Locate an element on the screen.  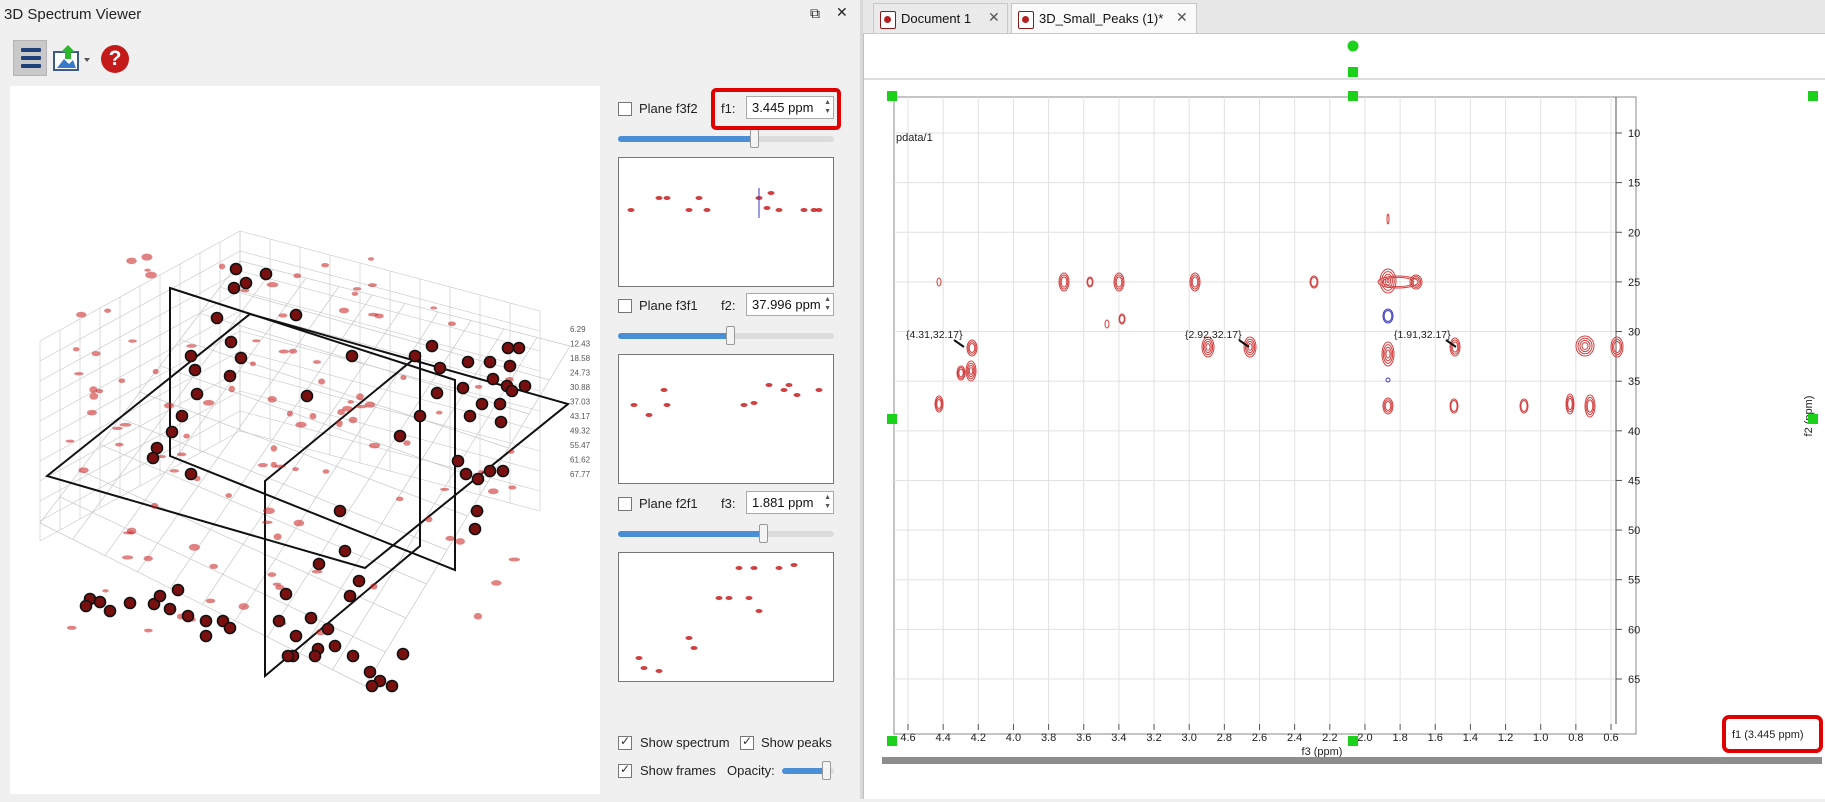
float-dock-icon: ⧉ is located at coordinates (815, 13).